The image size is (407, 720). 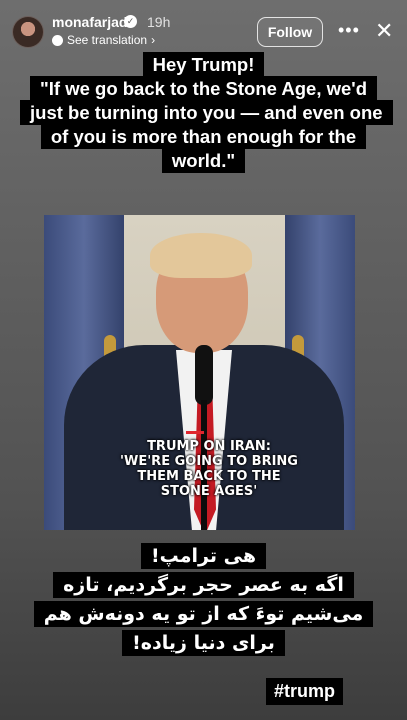 I want to click on post-time: 19h, so click(x=159, y=22).